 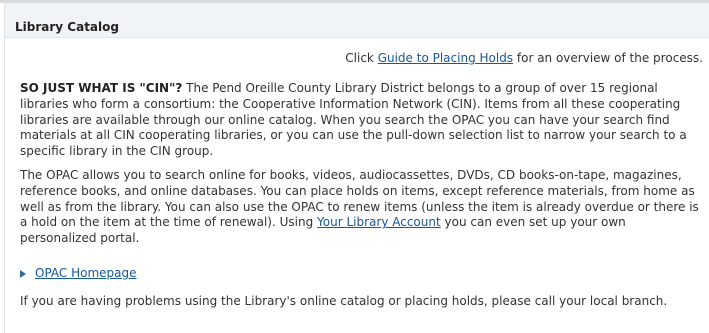 I want to click on opac-homepage-row: OPAC Homepage, so click(x=78, y=273).